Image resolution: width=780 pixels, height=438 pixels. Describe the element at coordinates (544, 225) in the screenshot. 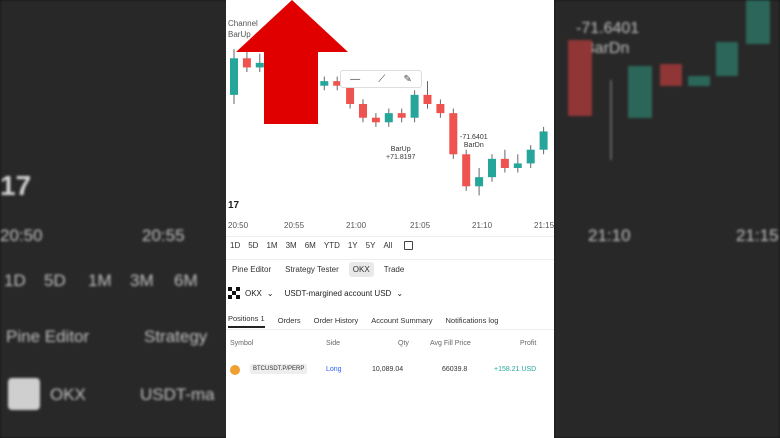

I see `x-axis-tick: 21:15` at that location.